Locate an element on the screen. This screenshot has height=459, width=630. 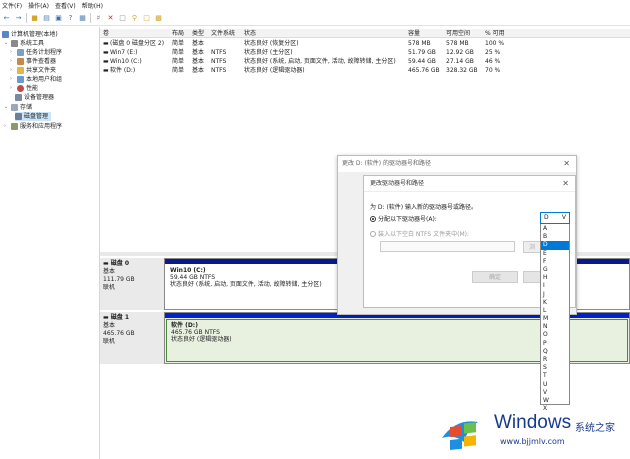
tree-services: › 服务和应用程序 is located at coordinates (33, 126).